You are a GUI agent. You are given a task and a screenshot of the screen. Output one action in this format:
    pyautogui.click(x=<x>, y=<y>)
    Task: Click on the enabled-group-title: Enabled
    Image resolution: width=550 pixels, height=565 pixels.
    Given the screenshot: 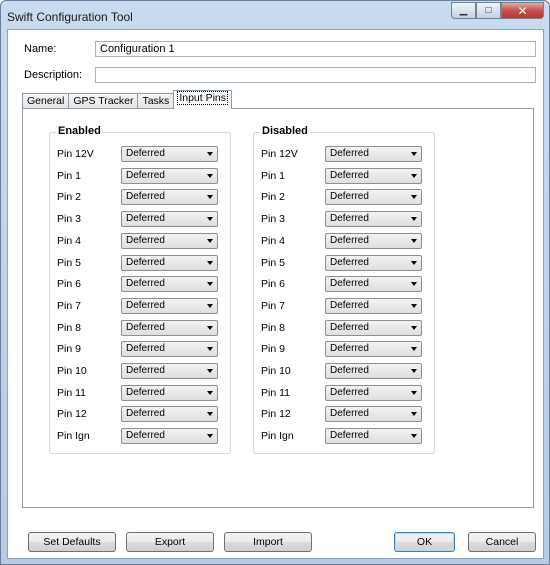 What is the action you would take?
    pyautogui.click(x=79, y=131)
    